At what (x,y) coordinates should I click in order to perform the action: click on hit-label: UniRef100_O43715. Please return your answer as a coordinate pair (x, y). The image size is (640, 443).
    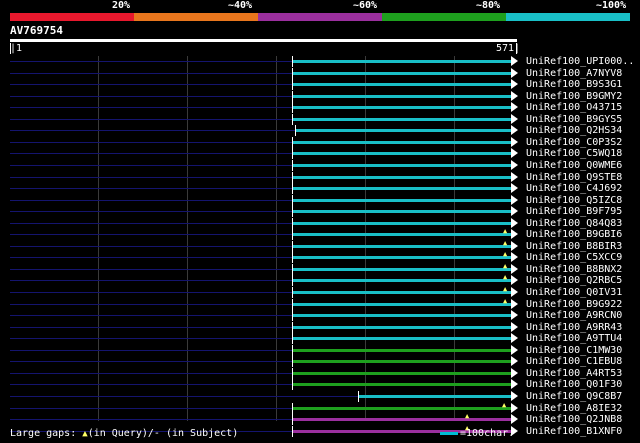
    Looking at the image, I should click on (574, 107).